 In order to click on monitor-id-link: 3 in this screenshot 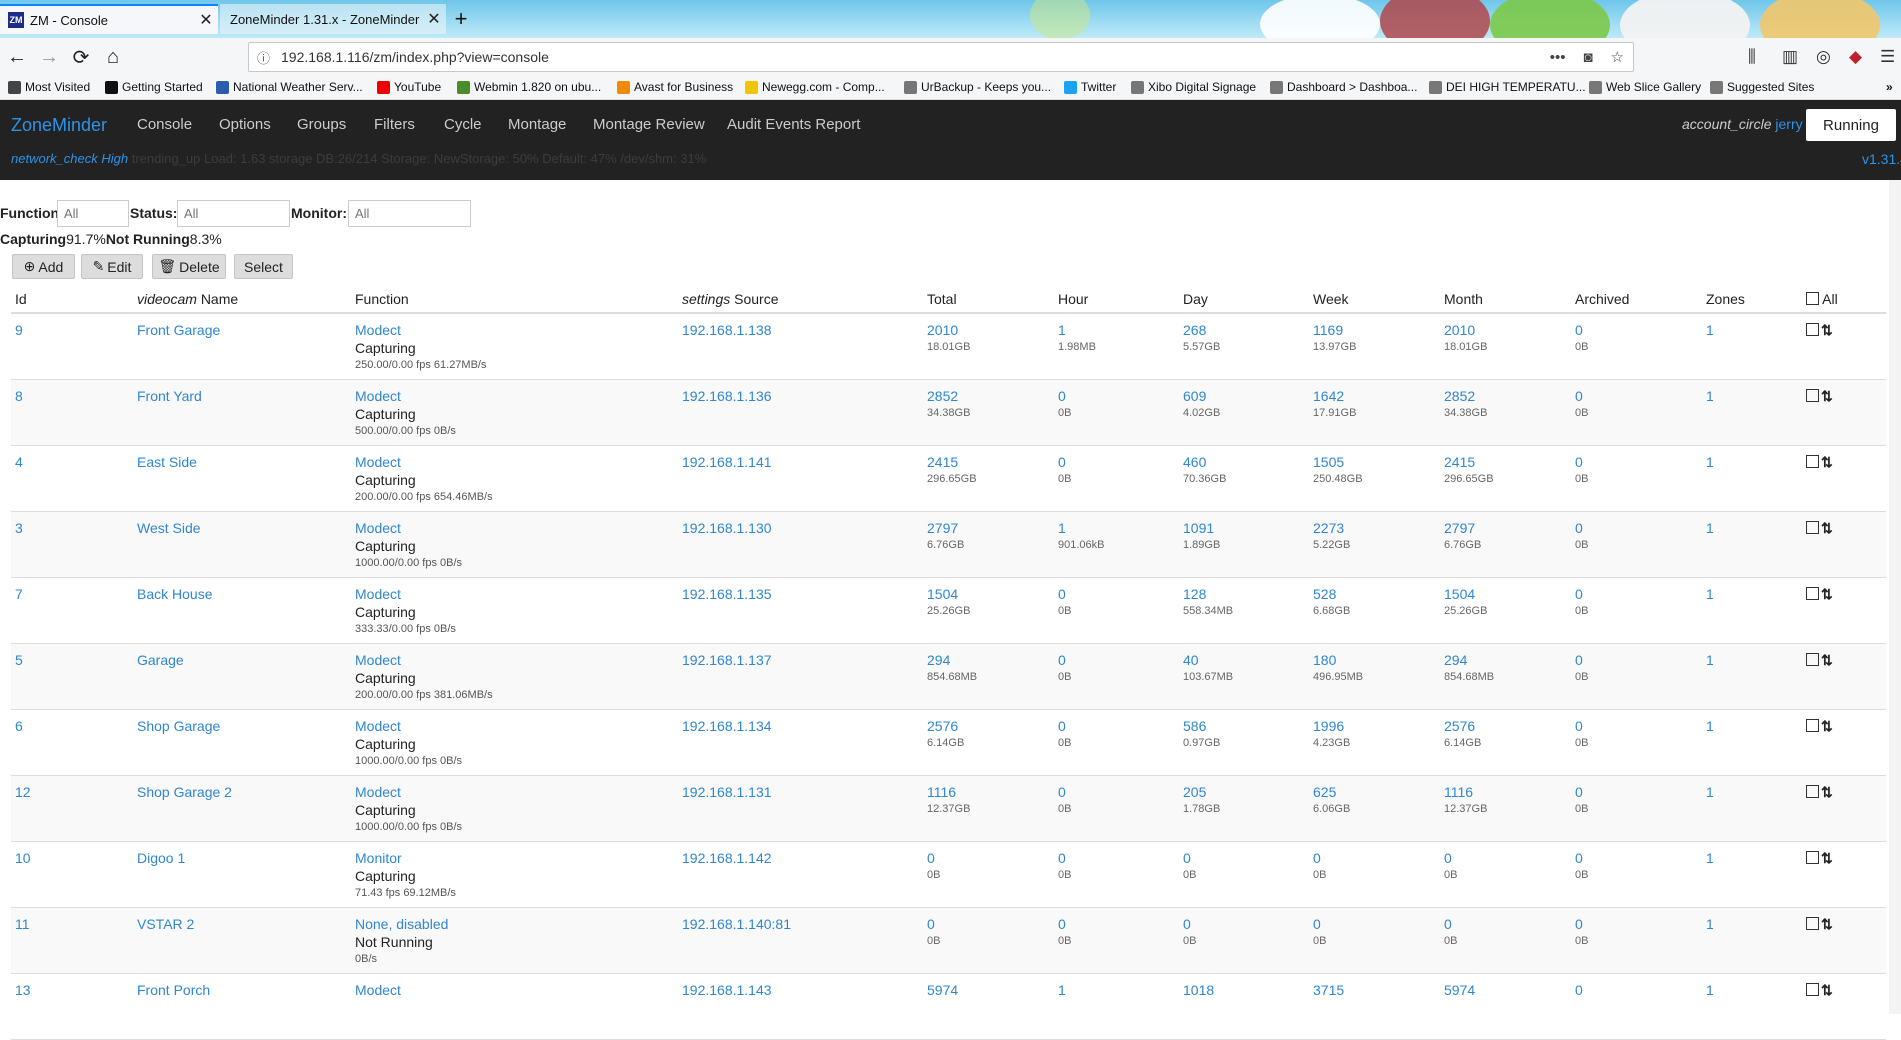, I will do `click(19, 528)`.